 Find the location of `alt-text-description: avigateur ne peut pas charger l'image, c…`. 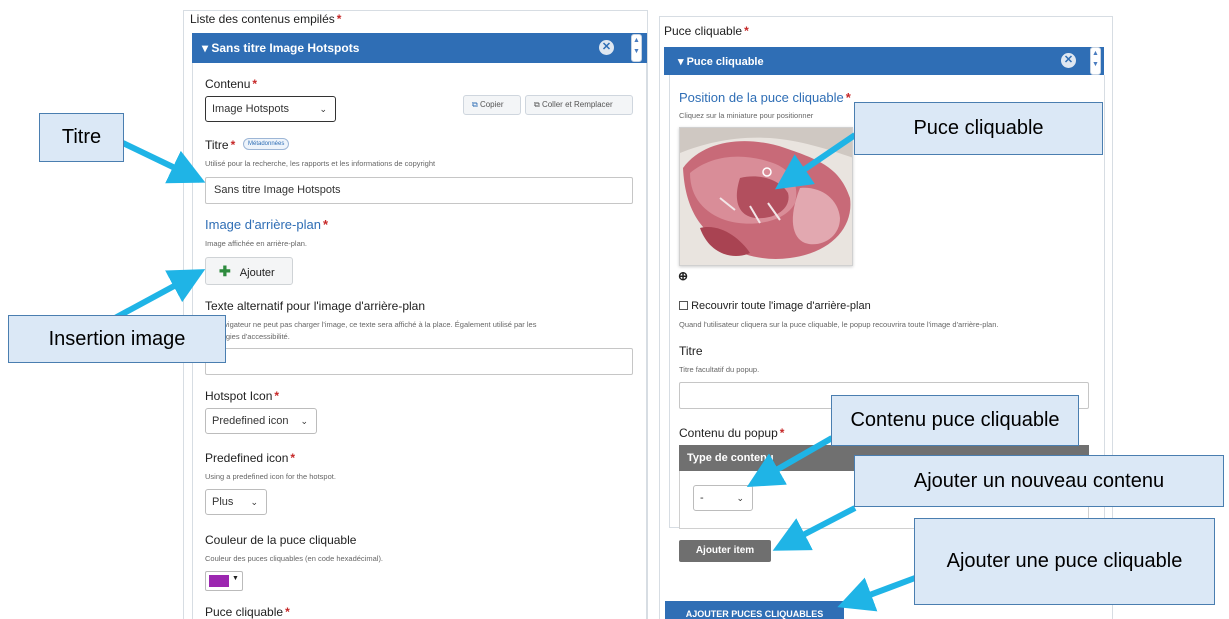

alt-text-description: avigateur ne peut pas charger l'image, c… is located at coordinates (378, 324).